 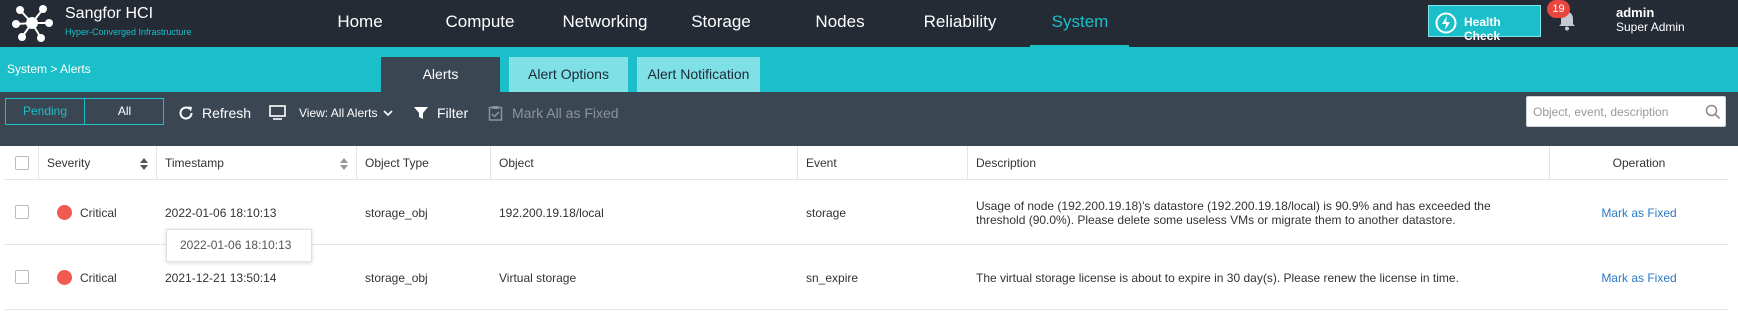 I want to click on tab-alerts: Alerts, so click(x=440, y=74).